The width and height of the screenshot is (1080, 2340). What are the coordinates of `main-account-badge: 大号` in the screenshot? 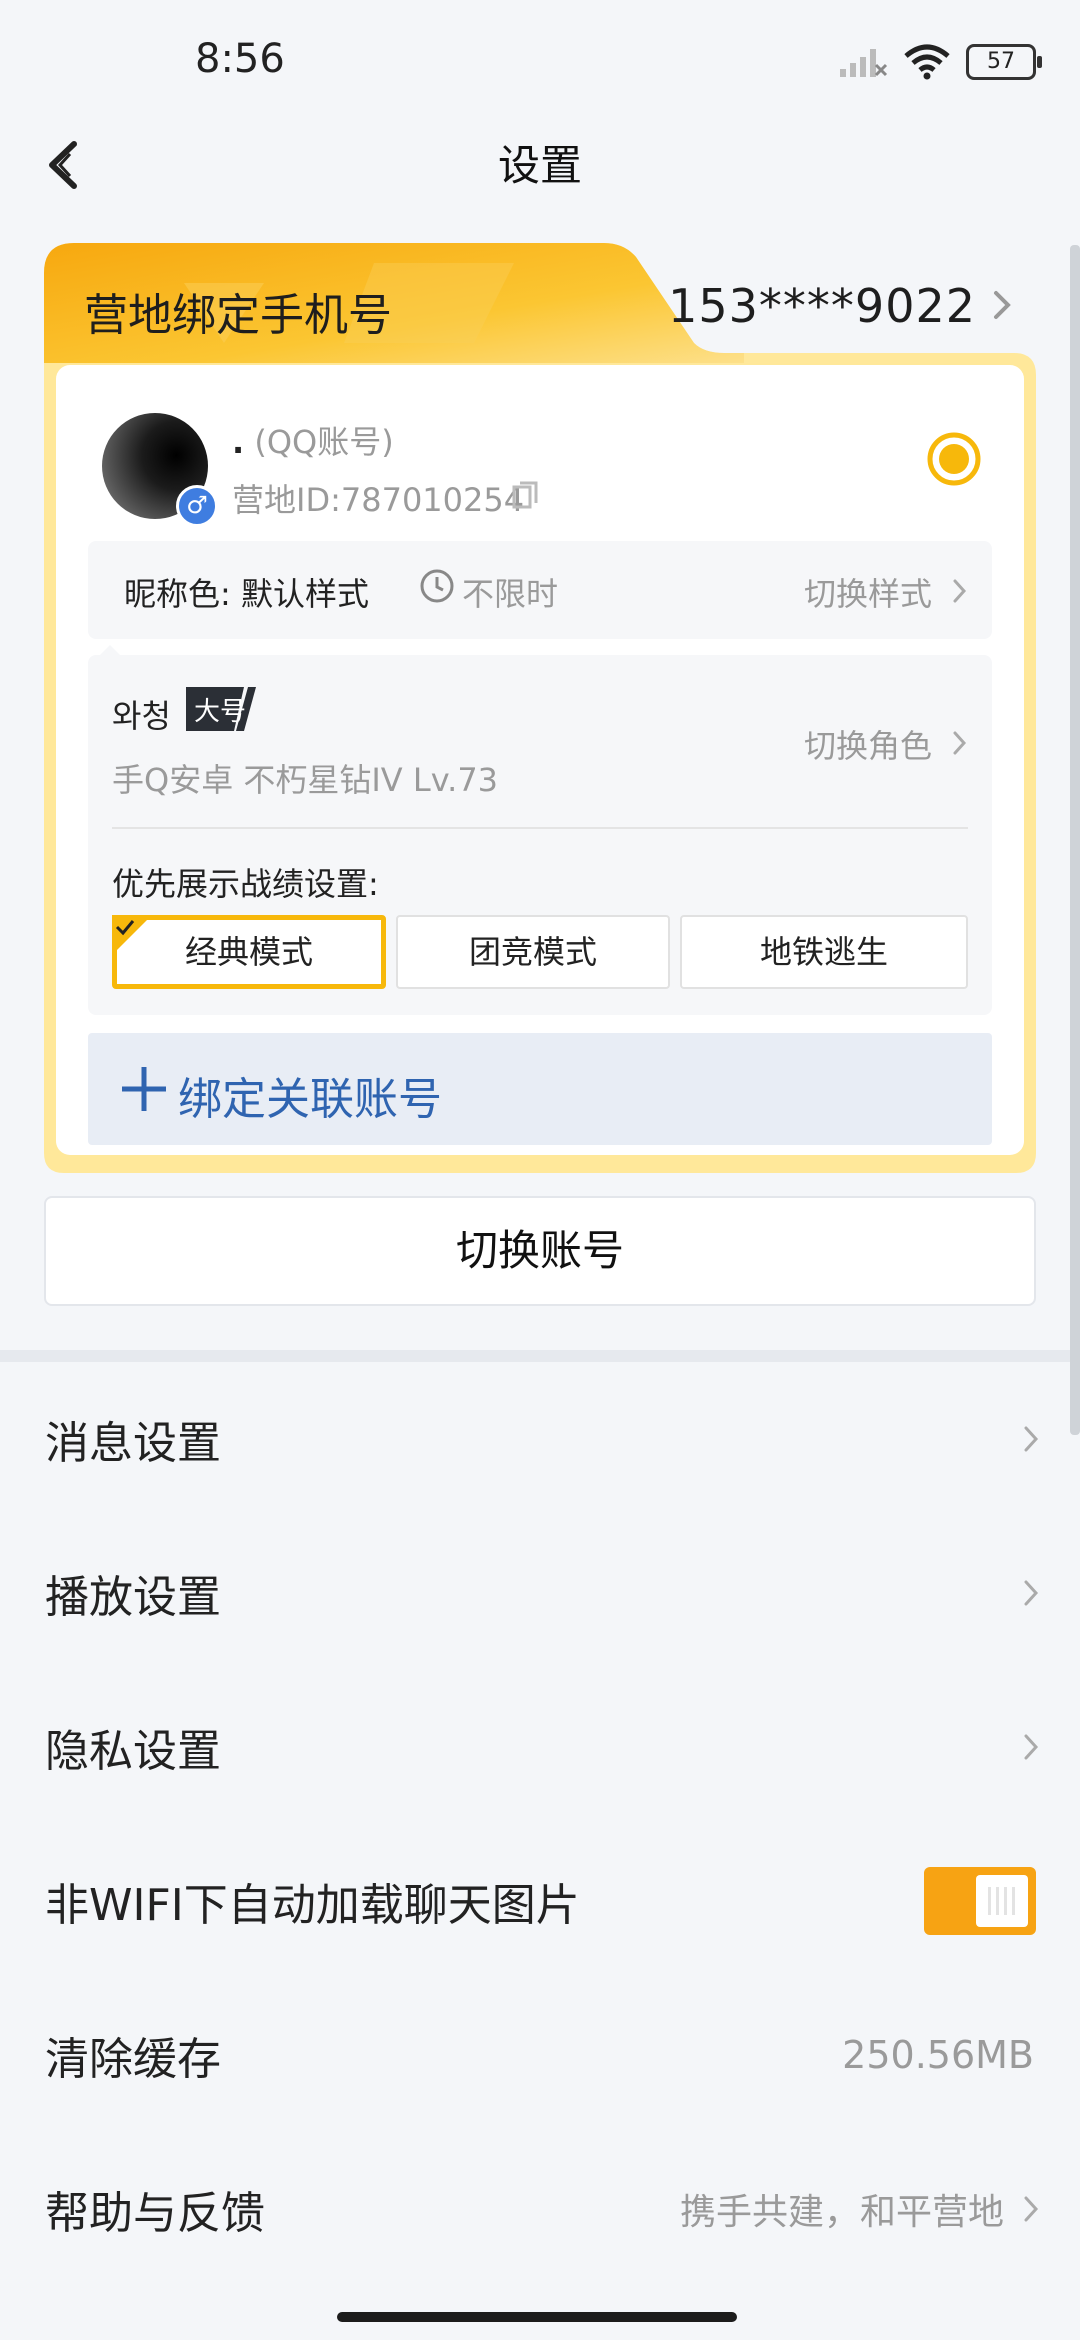 It's located at (221, 709).